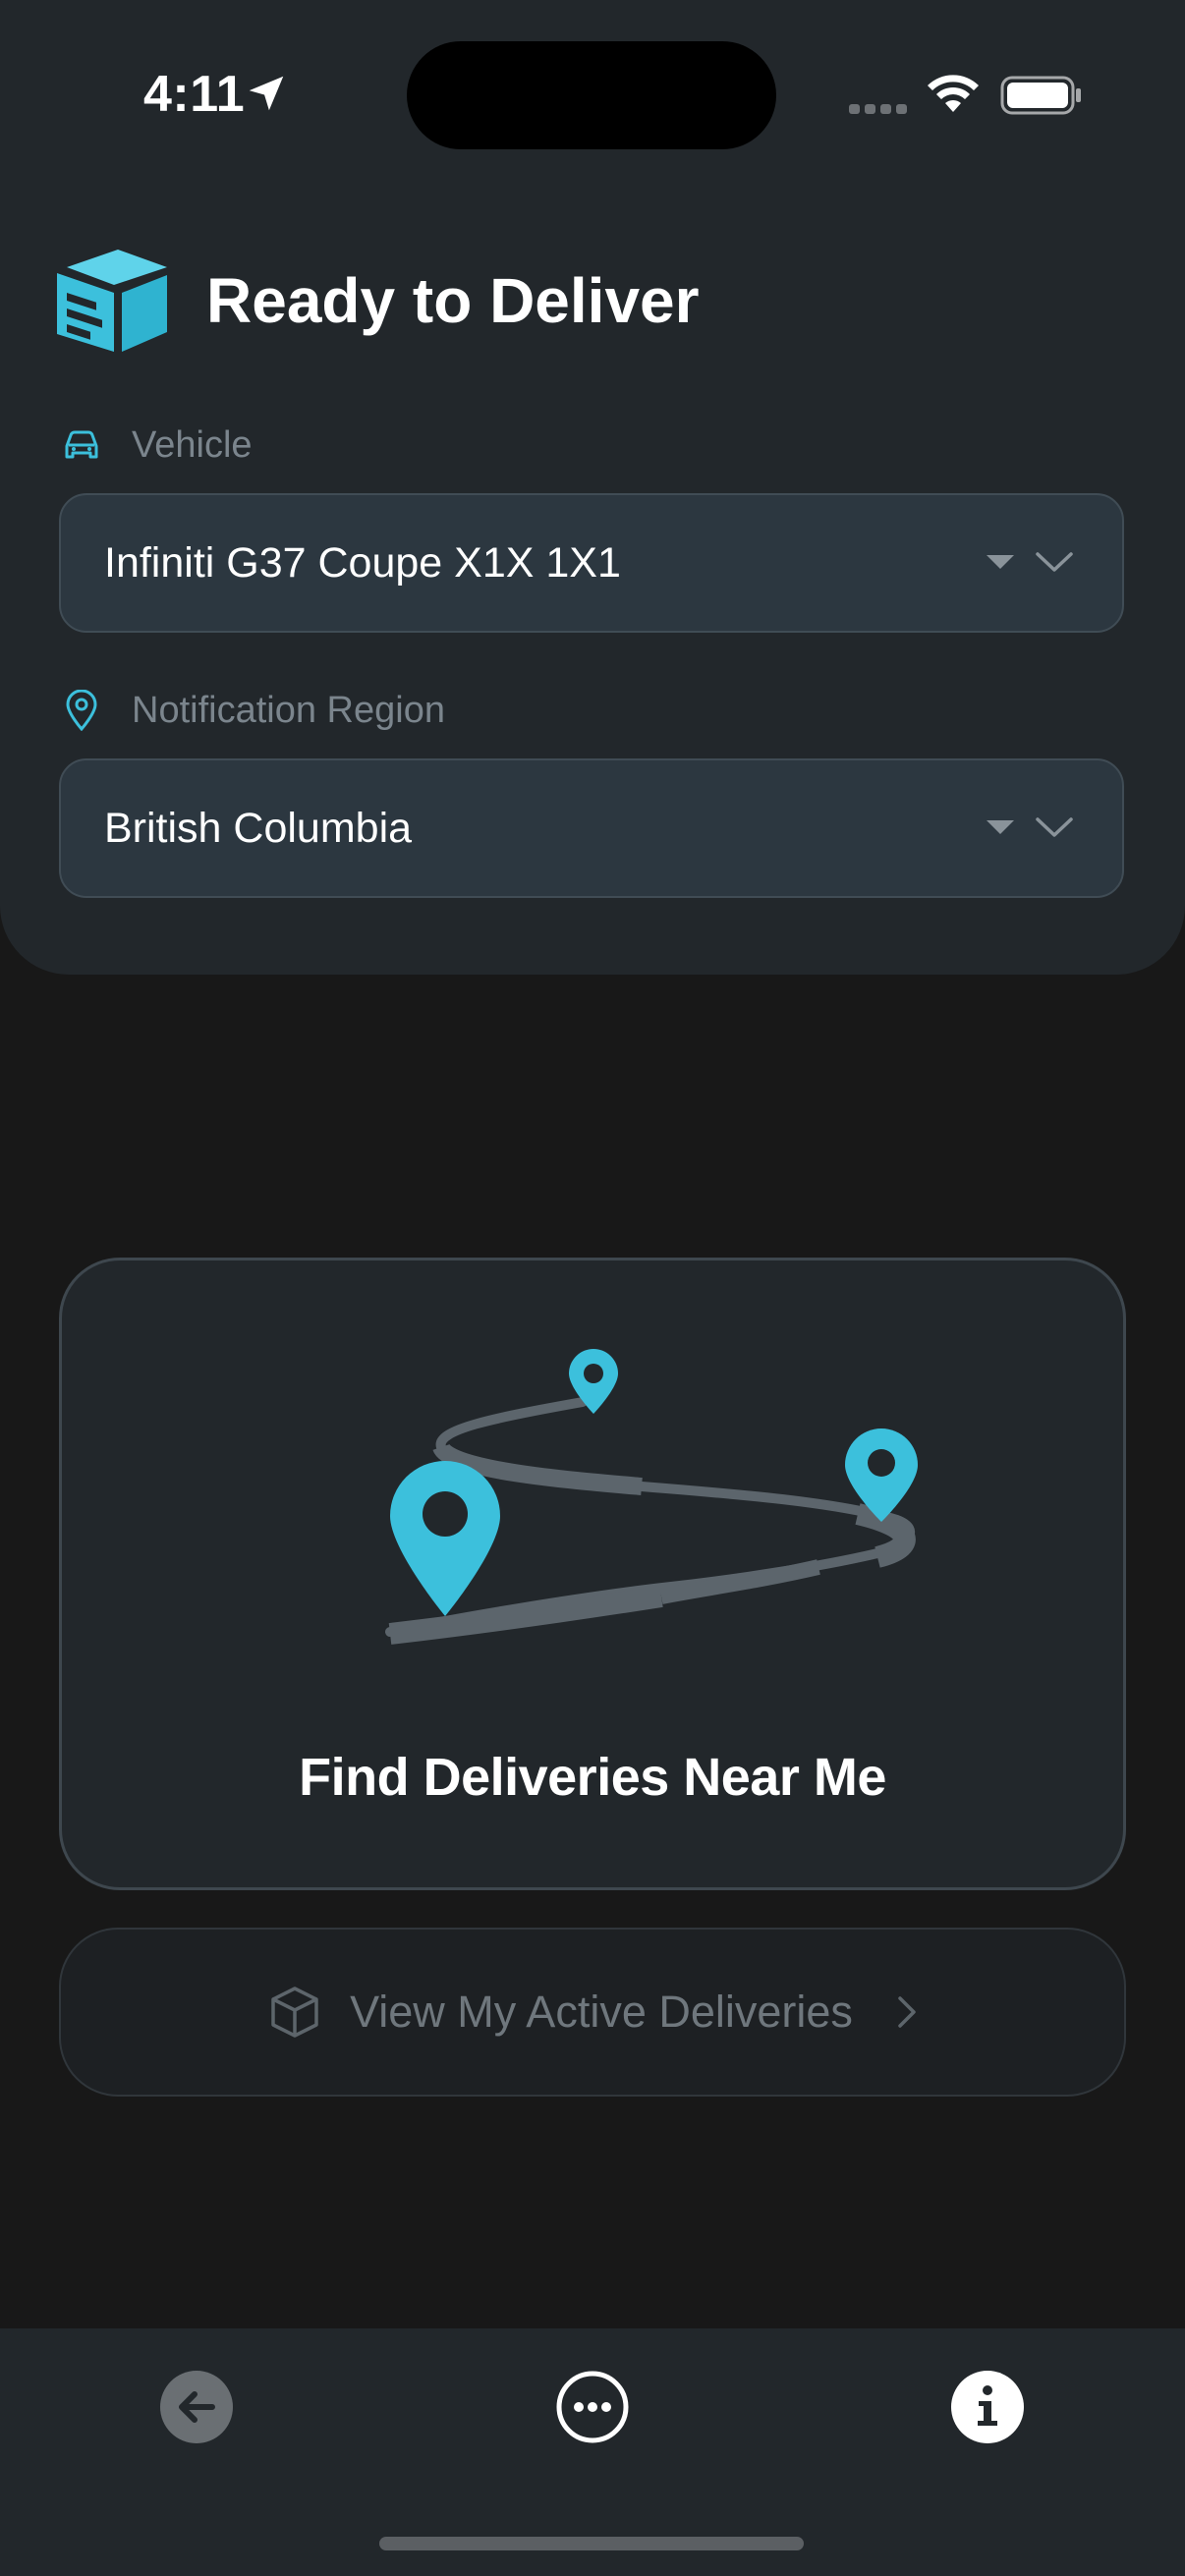  I want to click on region-select: British Columbia, so click(592, 828).